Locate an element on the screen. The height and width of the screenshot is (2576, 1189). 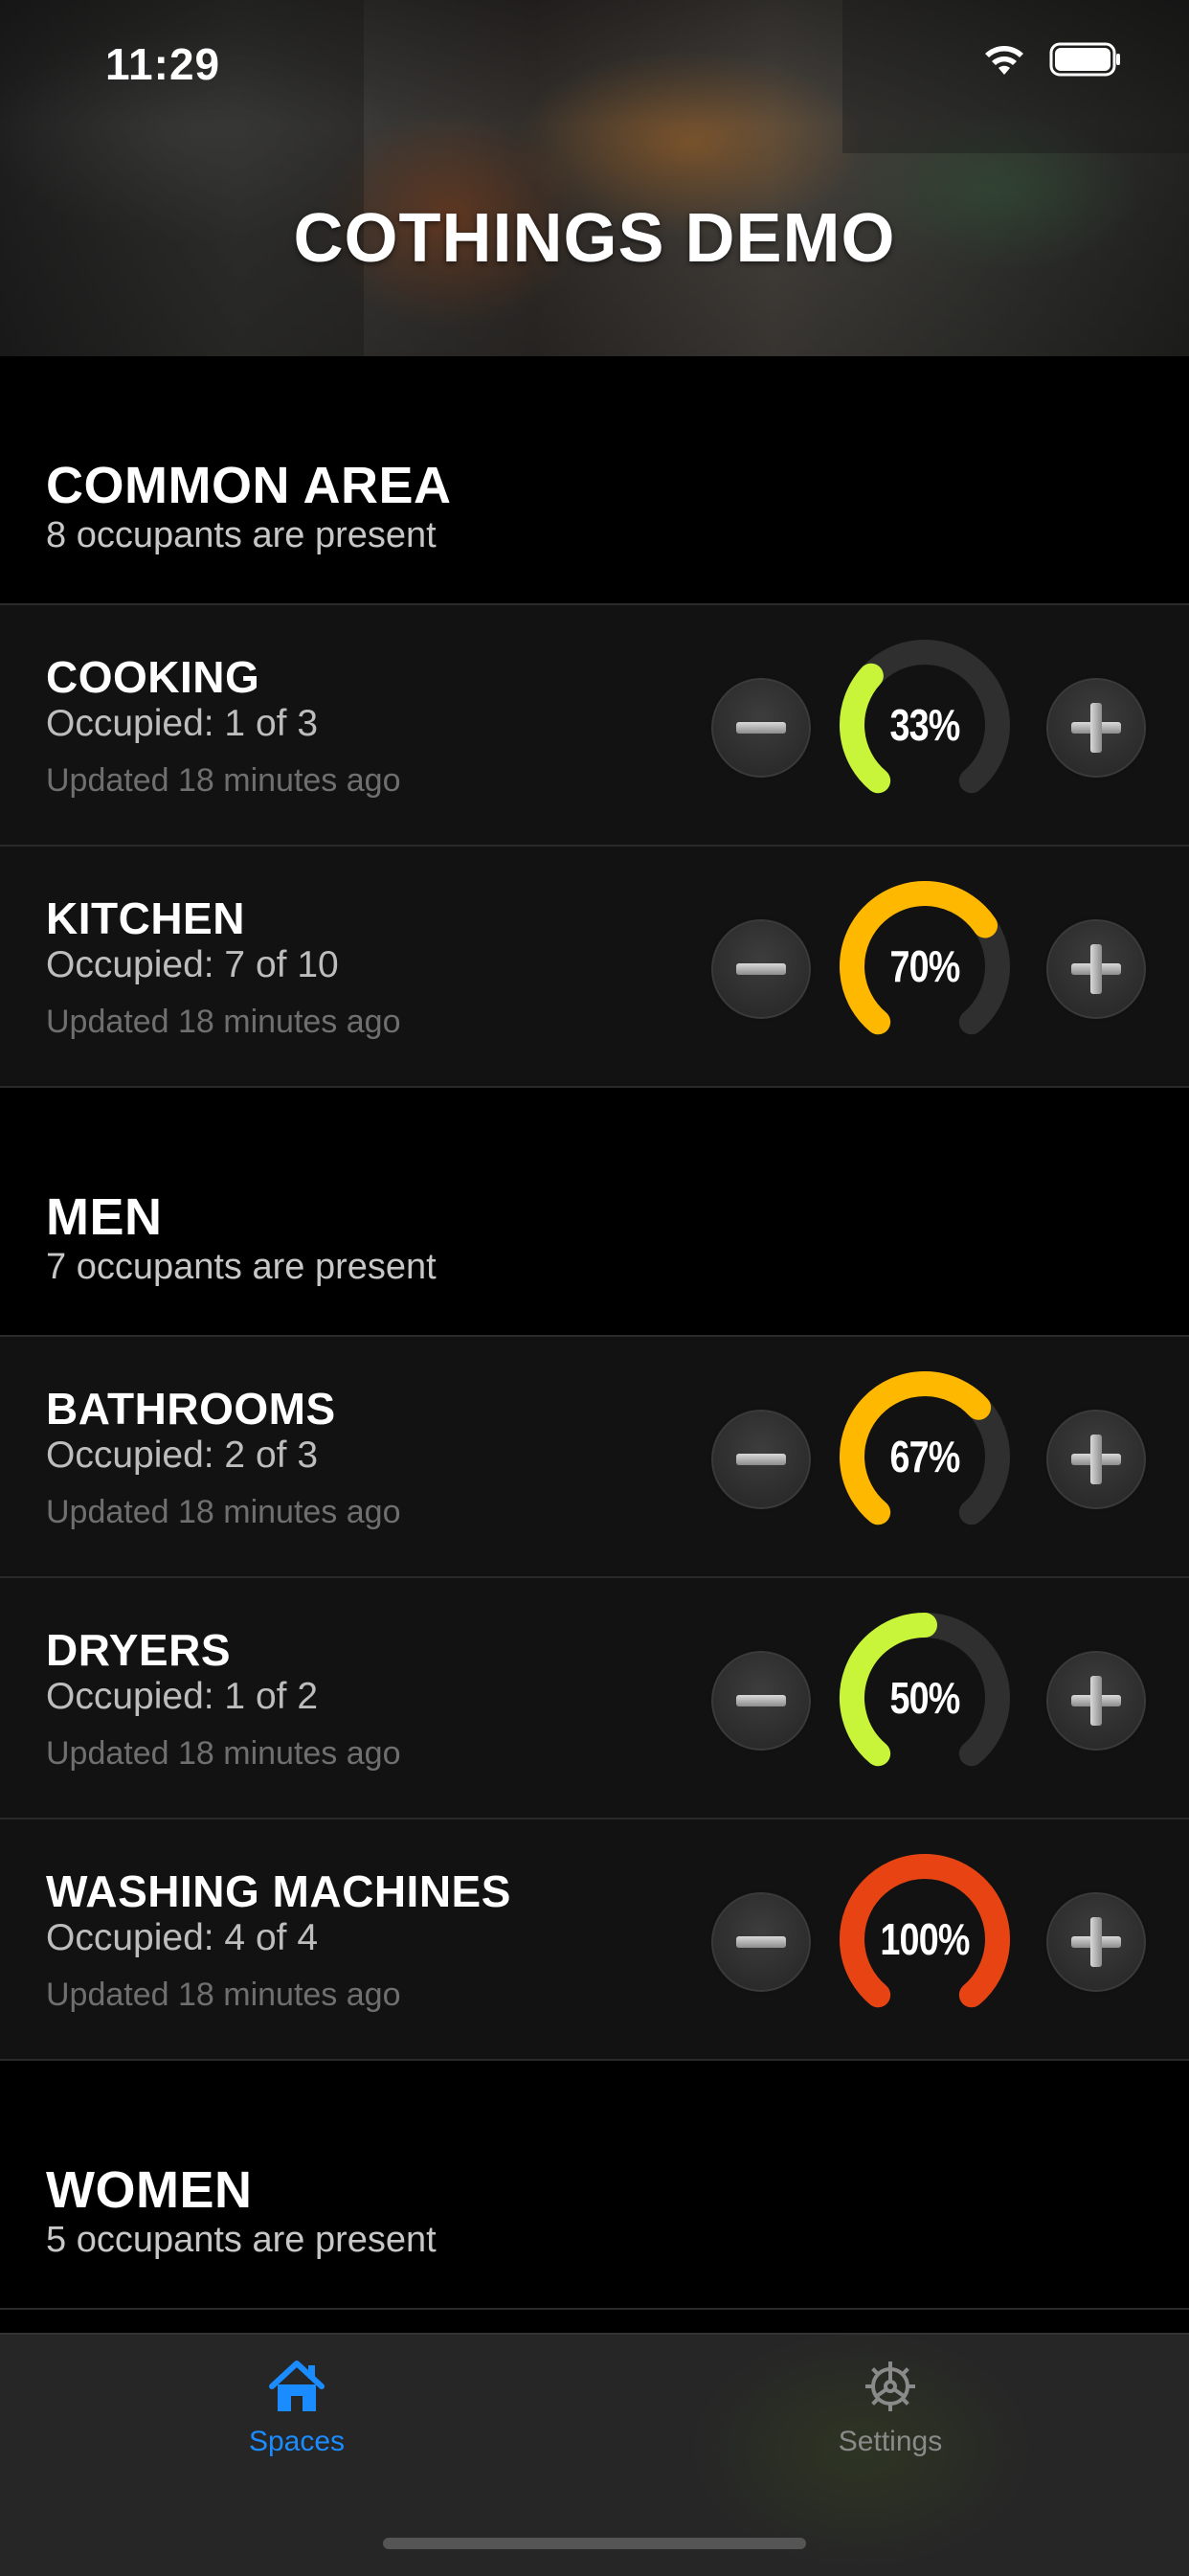
section-header: MEN 7 occupants are present is located at coordinates (594, 1212).